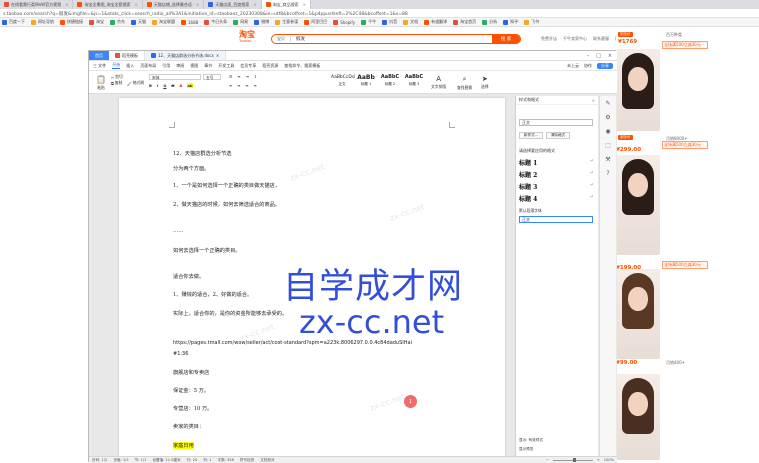 The image size is (759, 463). I want to click on search-button: 搜 索, so click(506, 39).